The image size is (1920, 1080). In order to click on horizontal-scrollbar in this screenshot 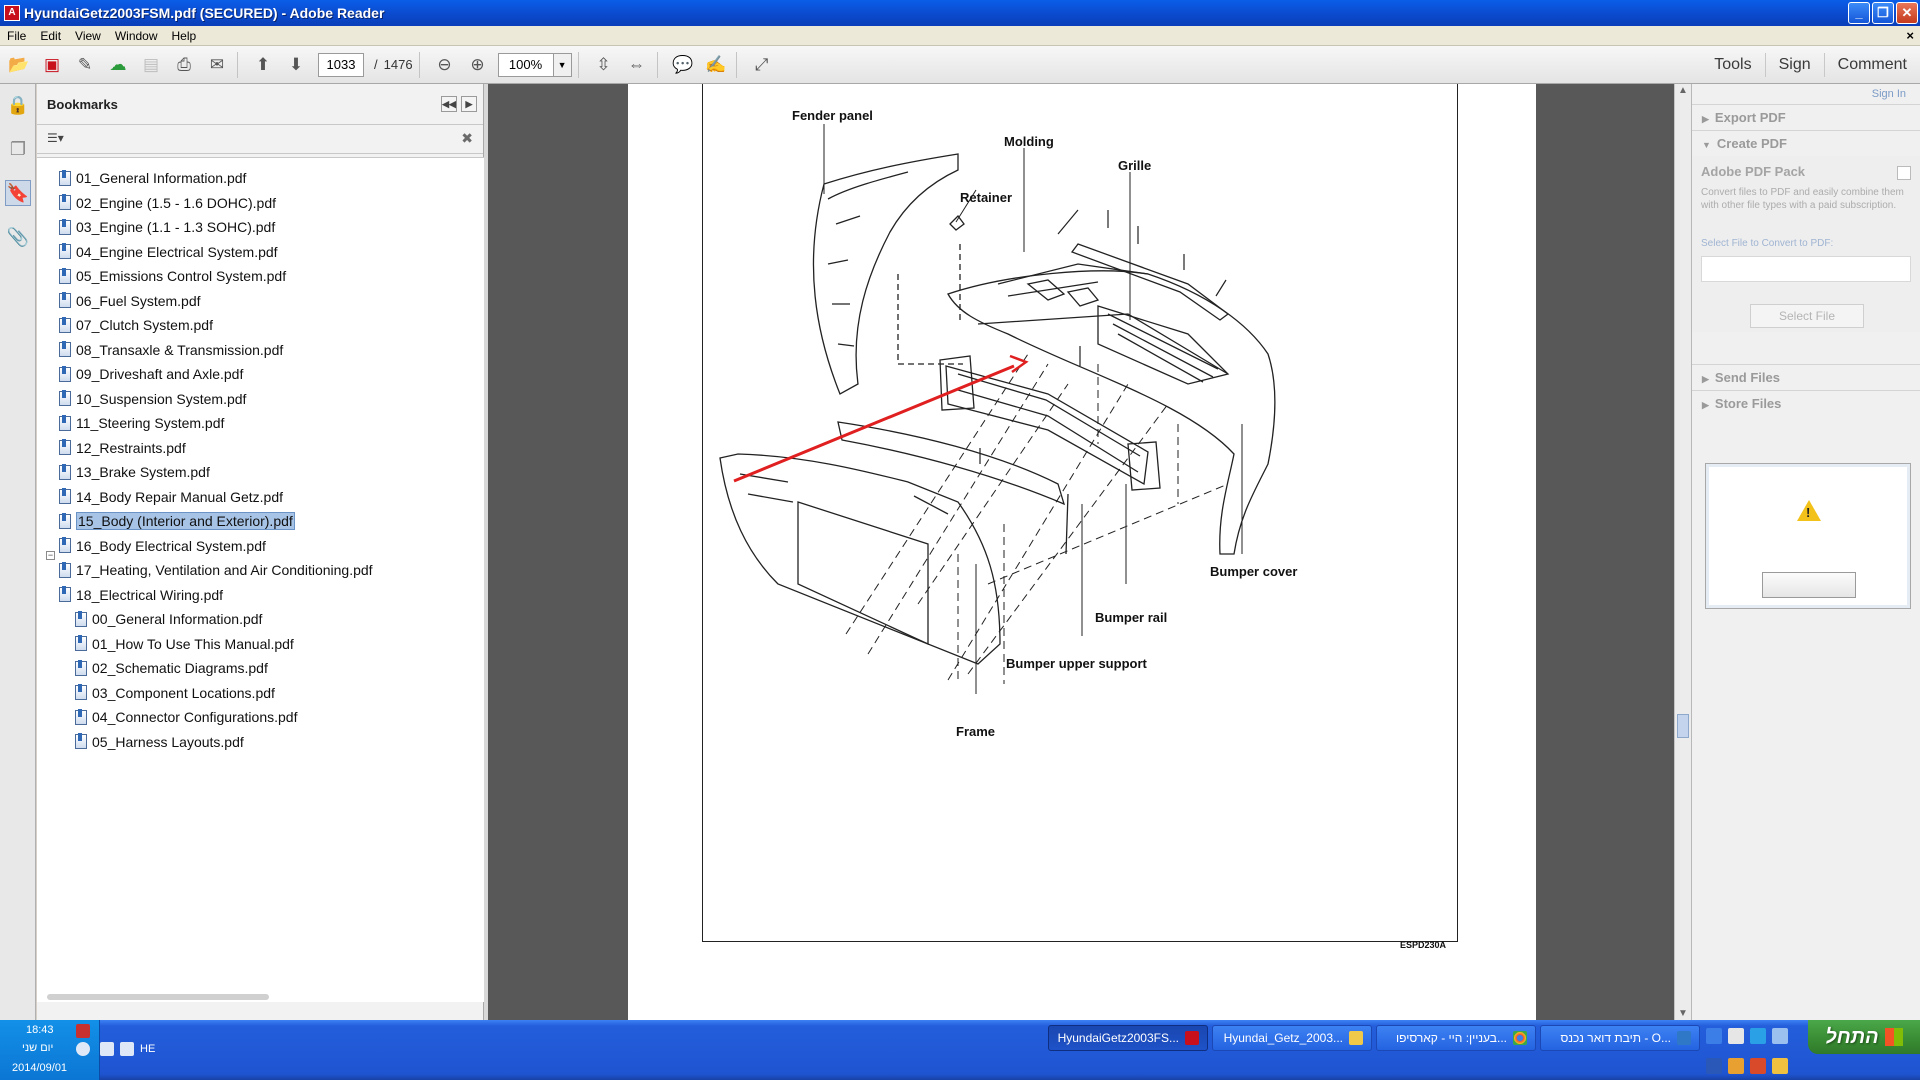, I will do `click(158, 997)`.